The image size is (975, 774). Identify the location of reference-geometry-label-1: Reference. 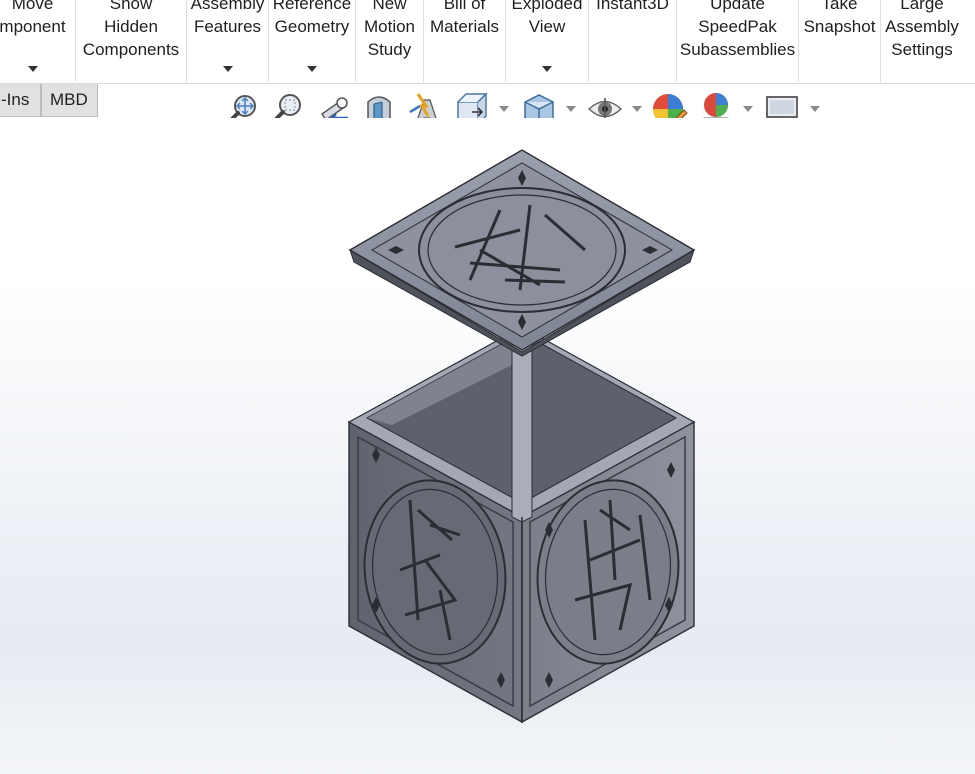
(312, 6).